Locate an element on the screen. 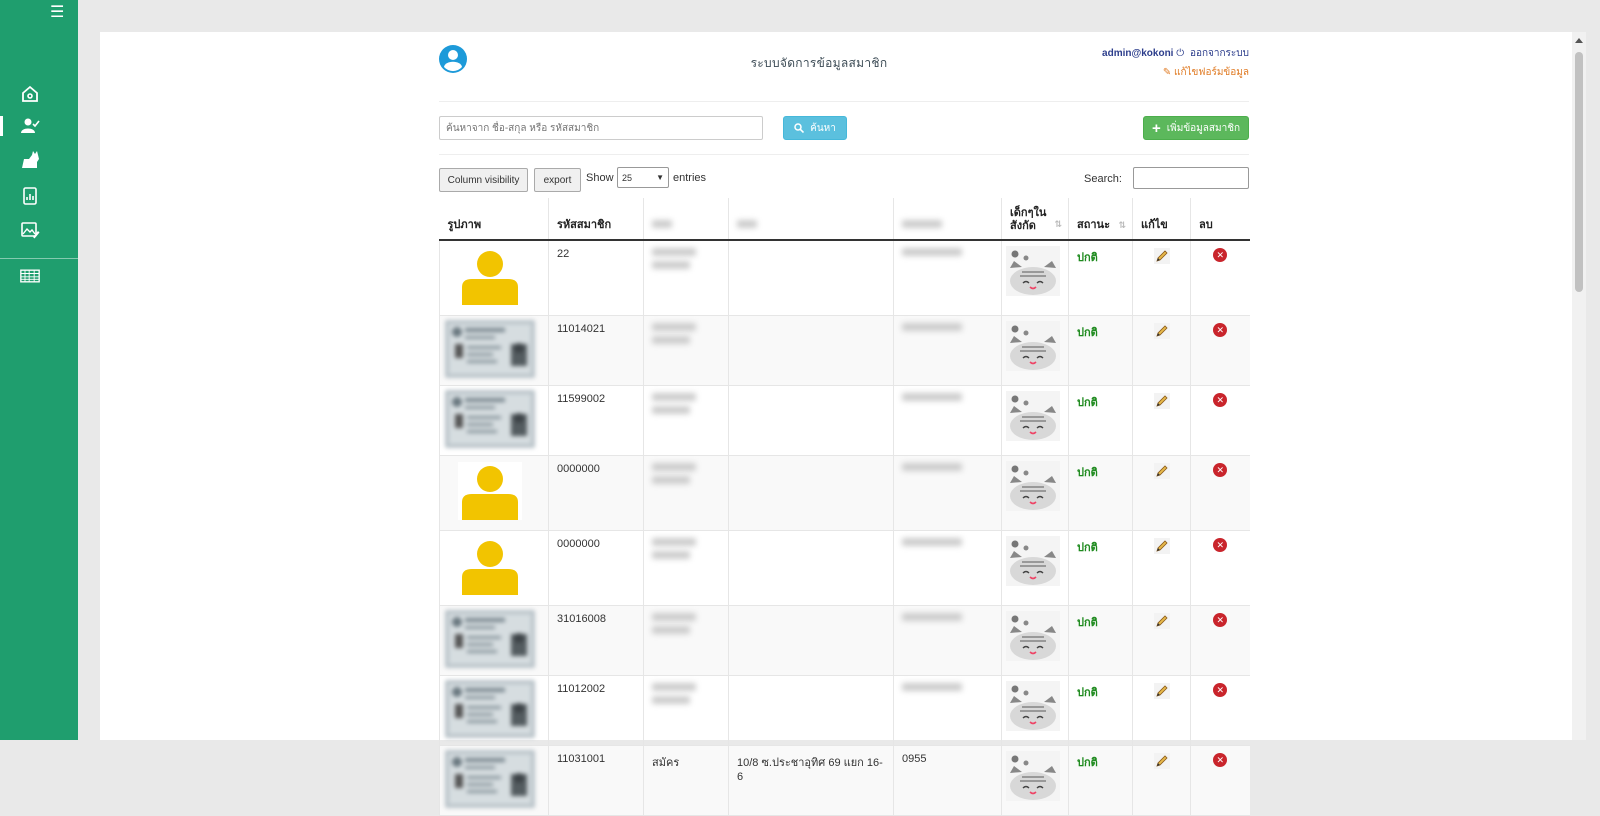  person-placeholder-icon is located at coordinates (490, 566).